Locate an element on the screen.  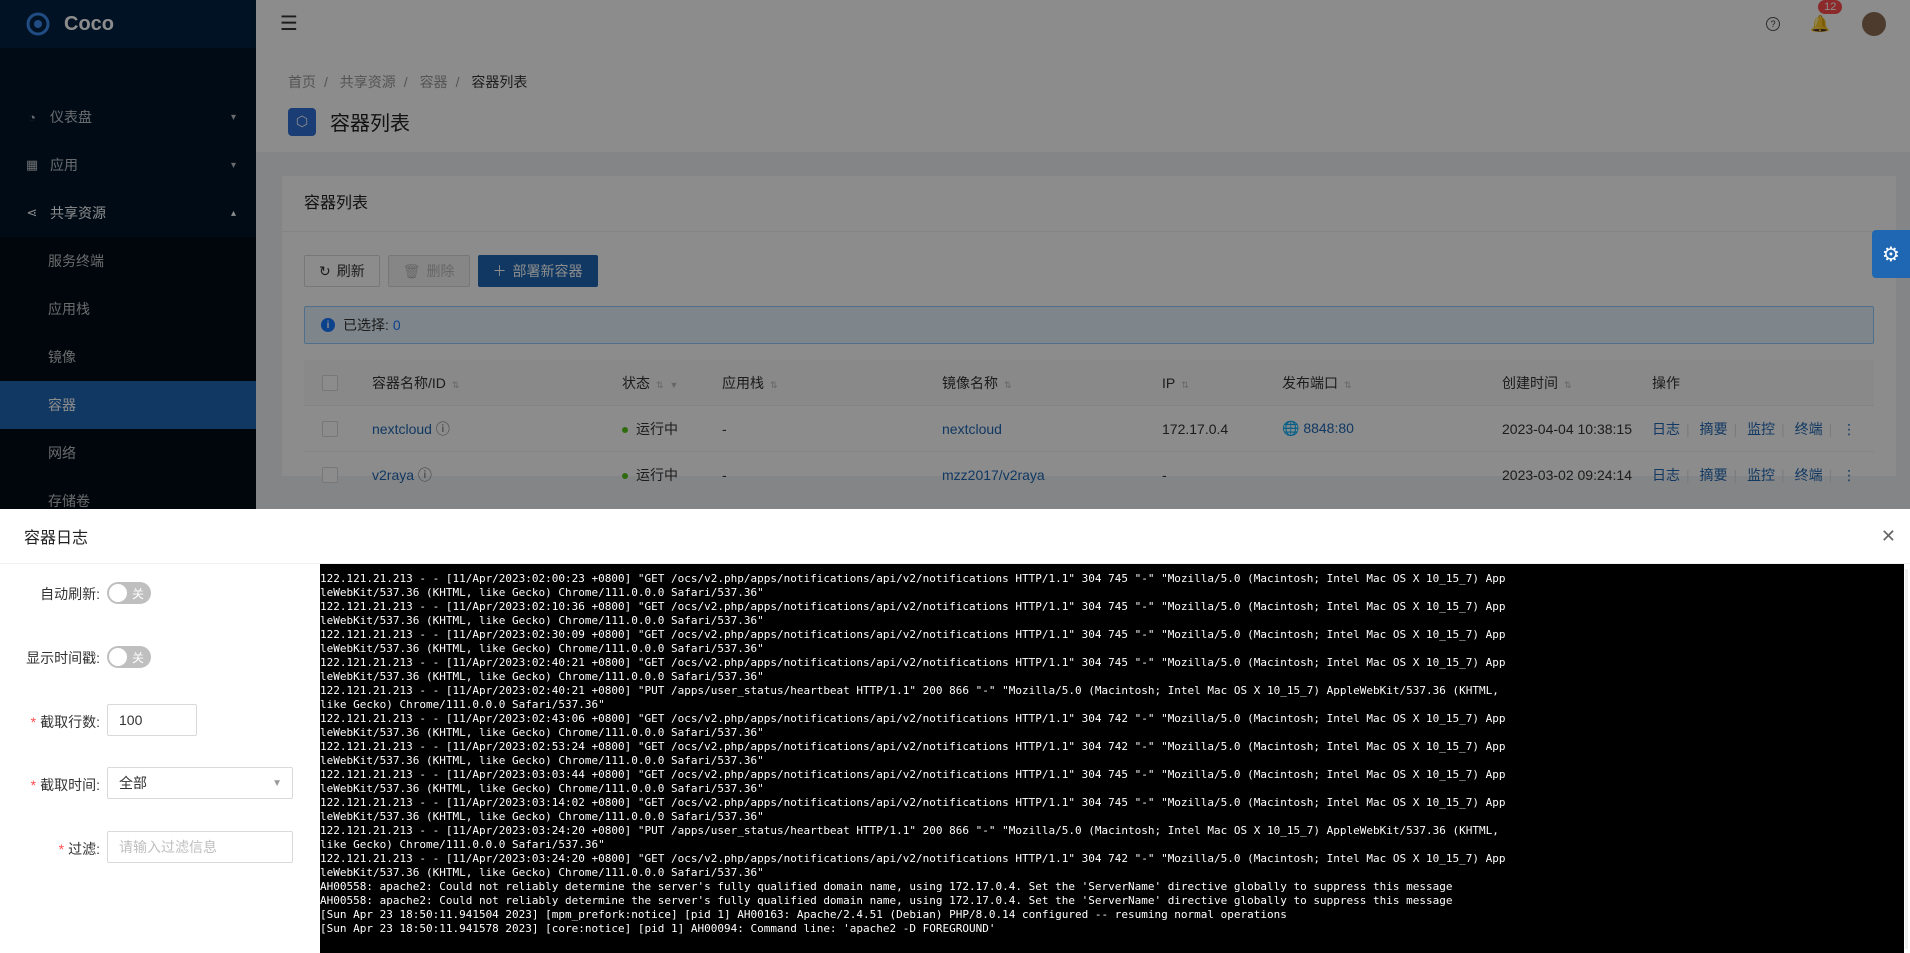
timestamp-switch: 关 is located at coordinates (129, 657).